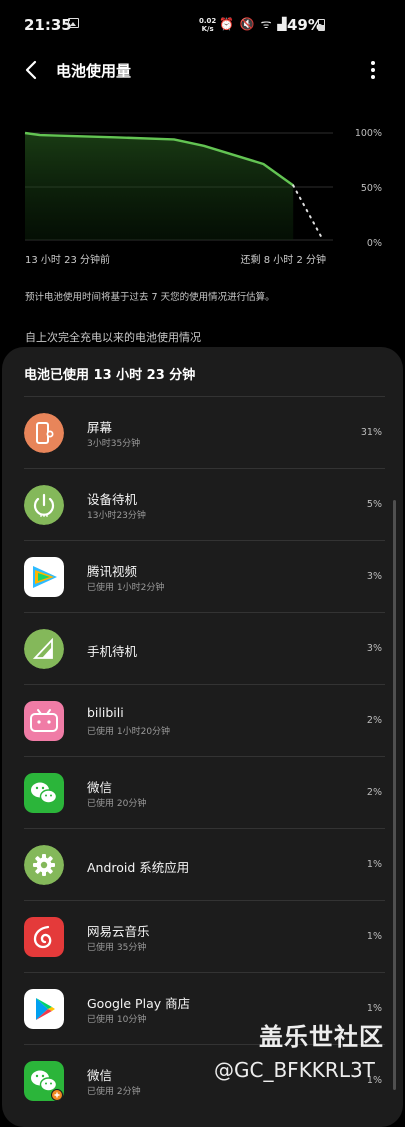 Image resolution: width=405 pixels, height=1127 pixels. What do you see at coordinates (159, 186) in the screenshot?
I see `usage-area` at bounding box center [159, 186].